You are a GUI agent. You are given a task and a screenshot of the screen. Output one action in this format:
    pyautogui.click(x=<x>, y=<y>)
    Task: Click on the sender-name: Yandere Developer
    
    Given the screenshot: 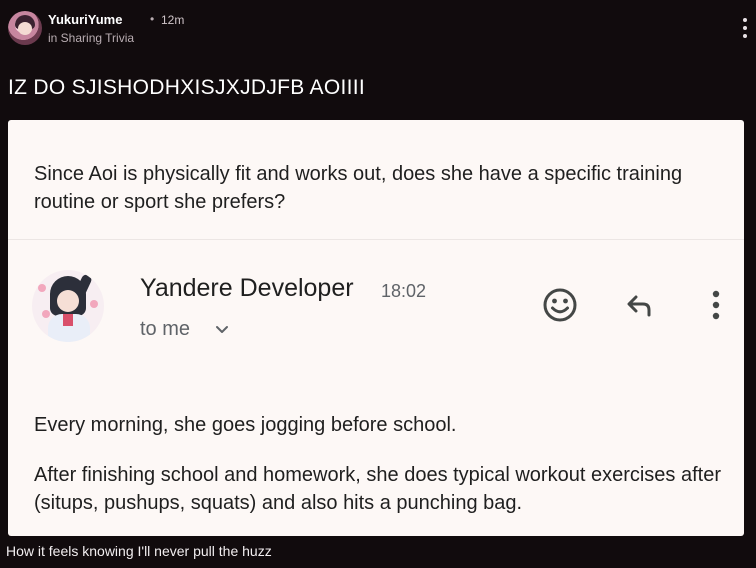 What is the action you would take?
    pyautogui.click(x=247, y=288)
    